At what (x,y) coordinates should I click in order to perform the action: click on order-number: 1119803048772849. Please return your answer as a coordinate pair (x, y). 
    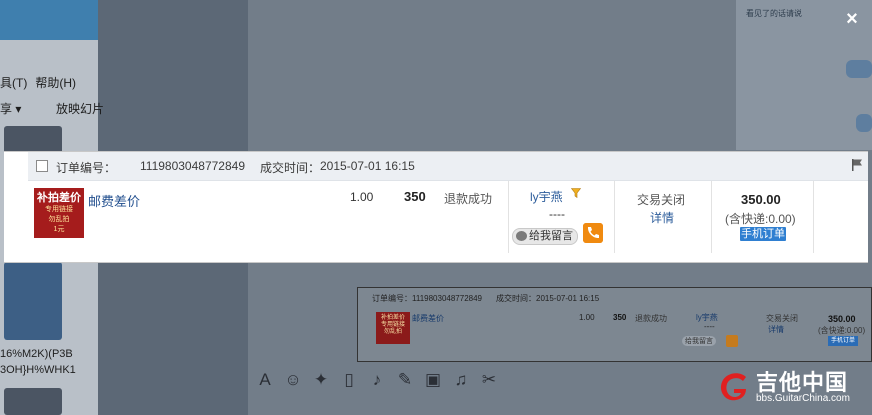
    Looking at the image, I should click on (192, 166).